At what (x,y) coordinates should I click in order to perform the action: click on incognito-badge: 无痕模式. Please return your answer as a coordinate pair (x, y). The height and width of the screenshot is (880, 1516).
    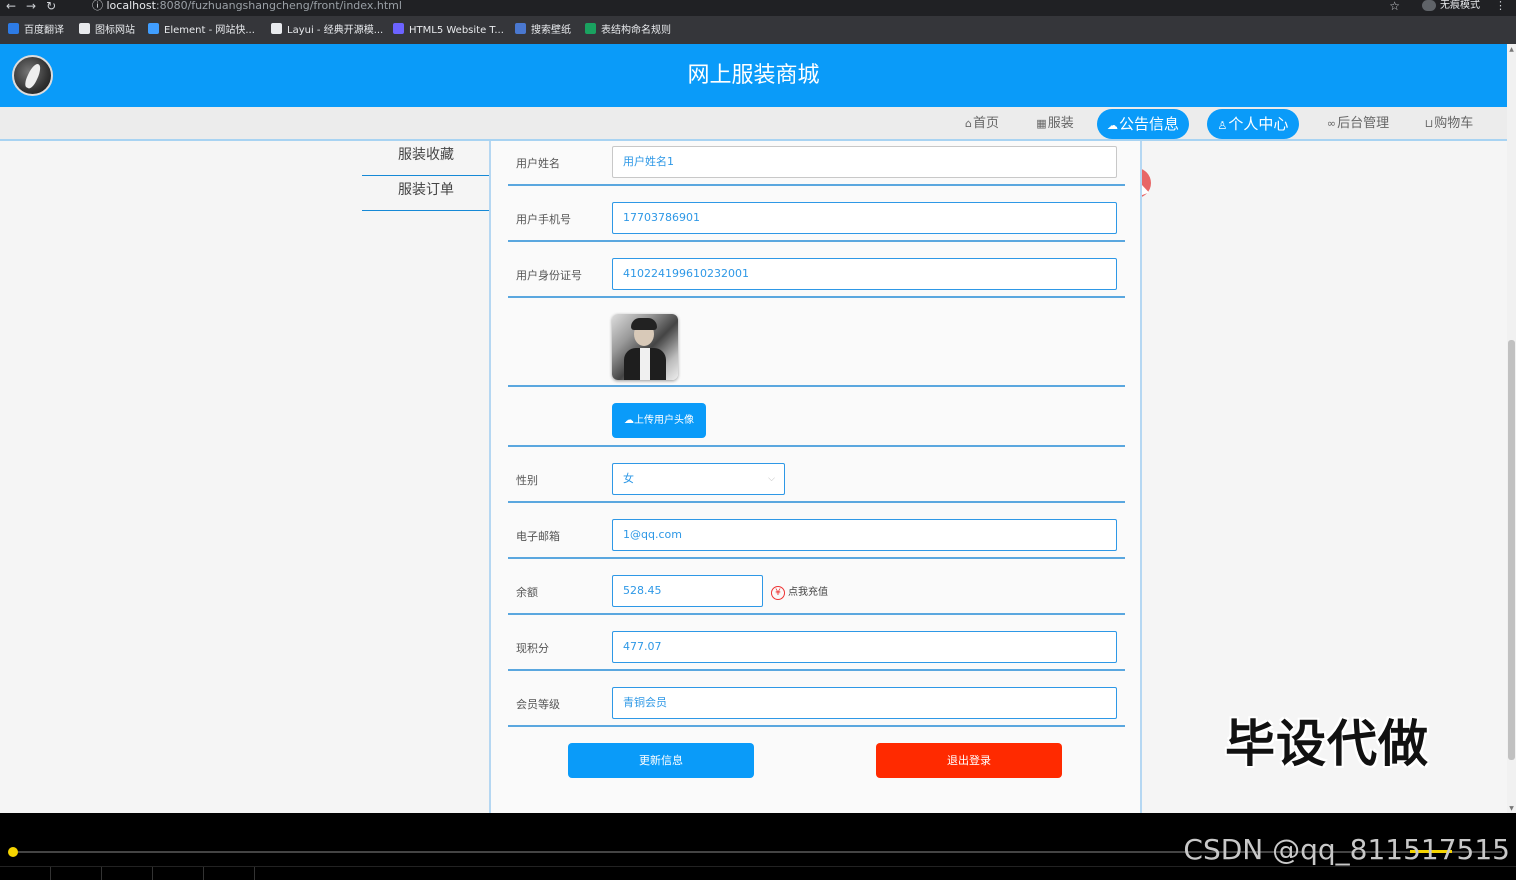
    Looking at the image, I should click on (1451, 5).